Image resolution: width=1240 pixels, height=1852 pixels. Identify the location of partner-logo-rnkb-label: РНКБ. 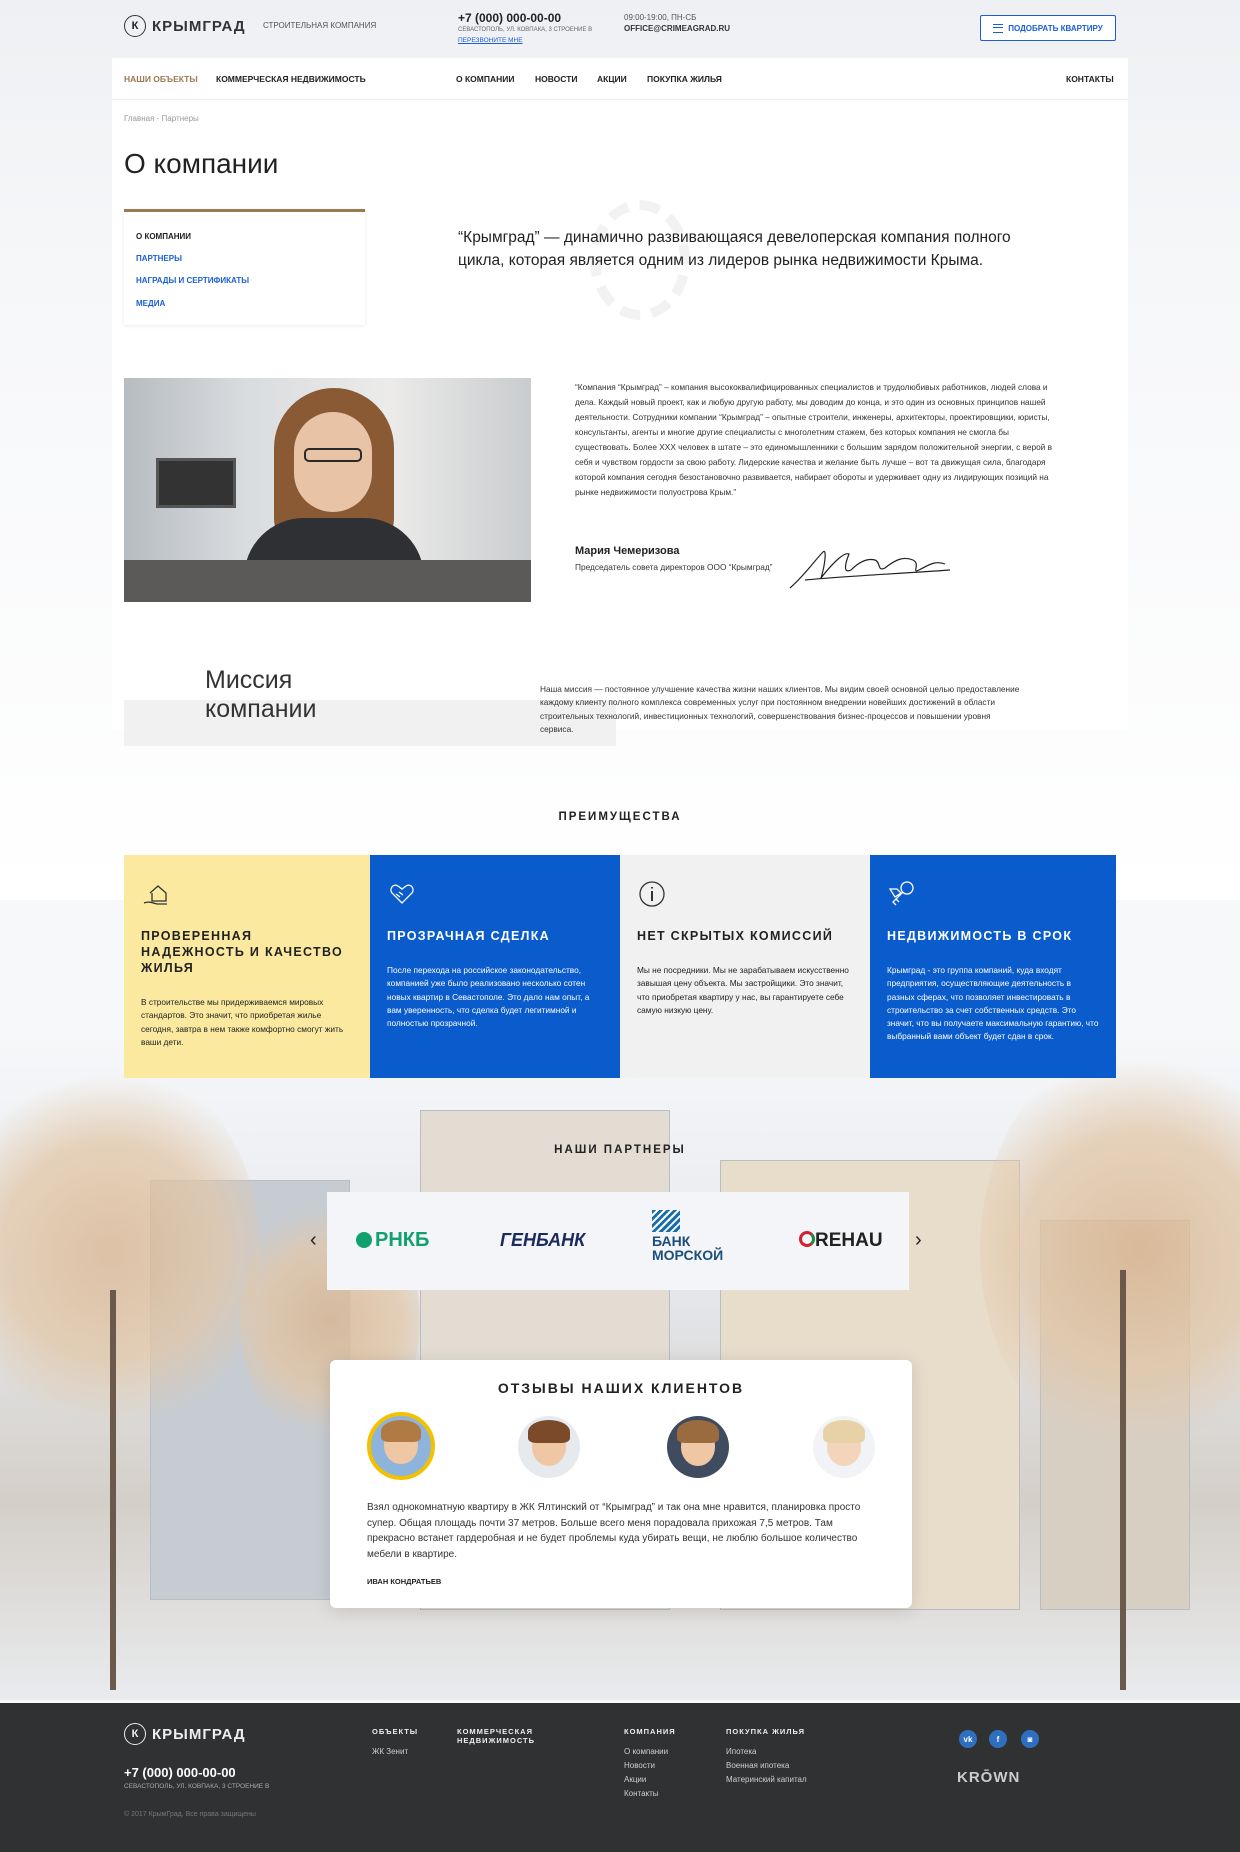
(402, 1240).